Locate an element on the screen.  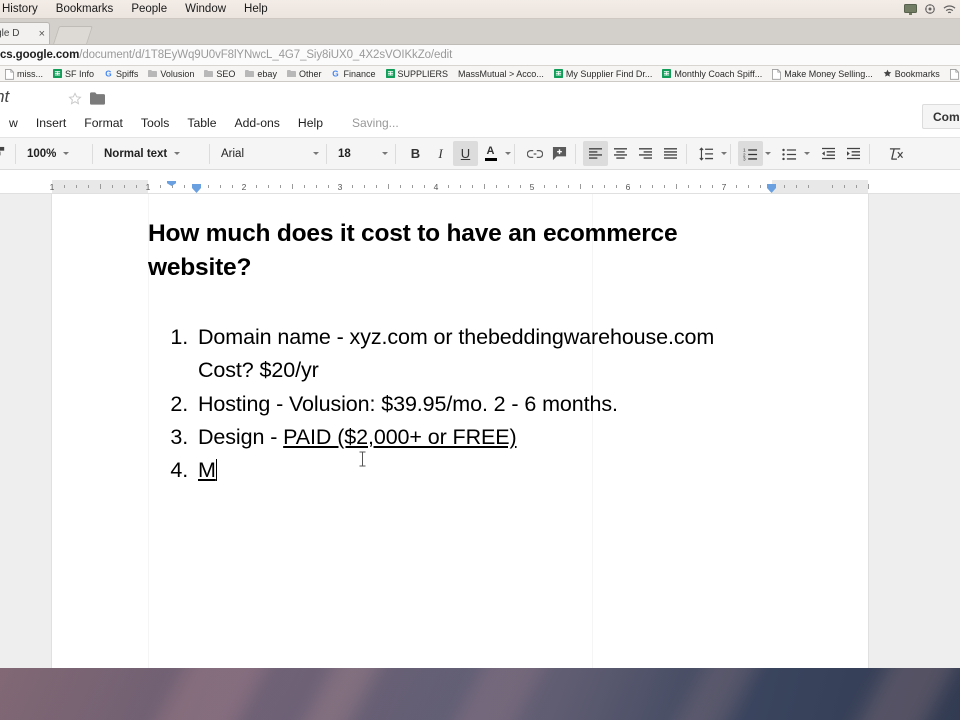
paragraph-style-select: Normal text is located at coordinates (151, 153).